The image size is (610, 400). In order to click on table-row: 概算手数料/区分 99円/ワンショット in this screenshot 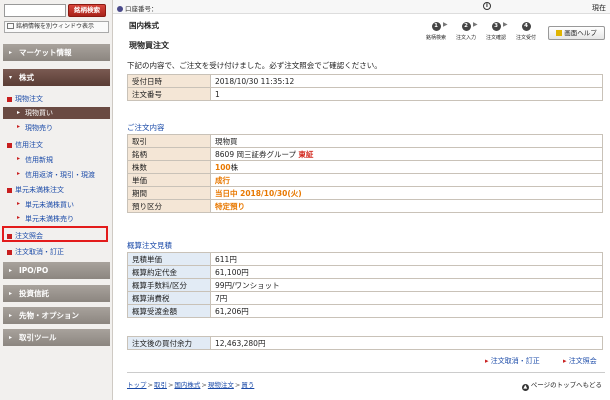, I will do `click(365, 285)`.